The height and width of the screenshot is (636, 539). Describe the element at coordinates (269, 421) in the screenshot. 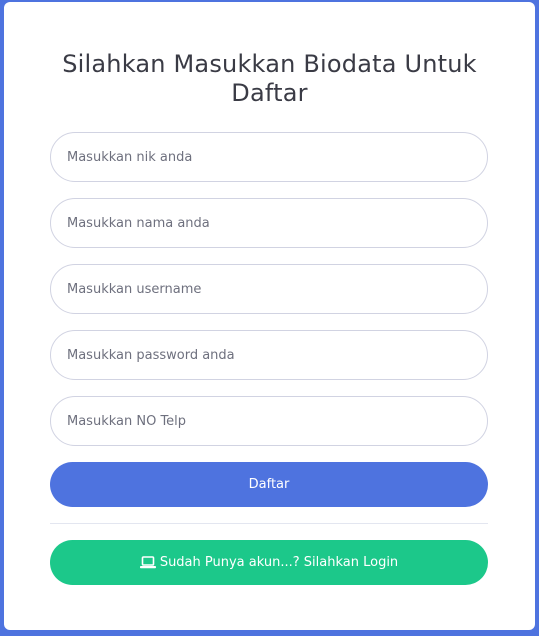

I see `telp-input` at that location.